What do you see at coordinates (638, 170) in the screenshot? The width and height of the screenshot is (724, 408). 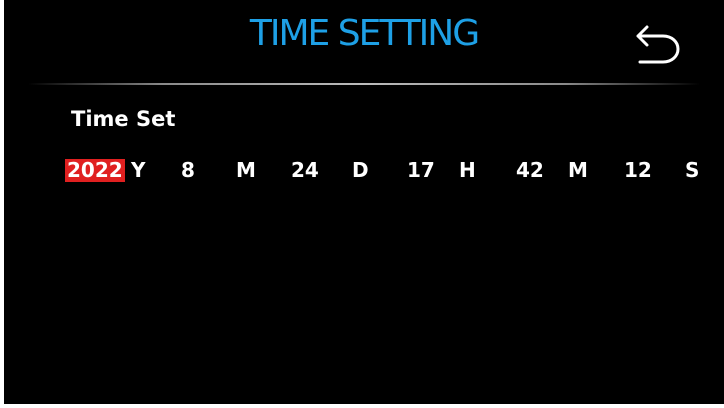 I see `second-field: 12` at bounding box center [638, 170].